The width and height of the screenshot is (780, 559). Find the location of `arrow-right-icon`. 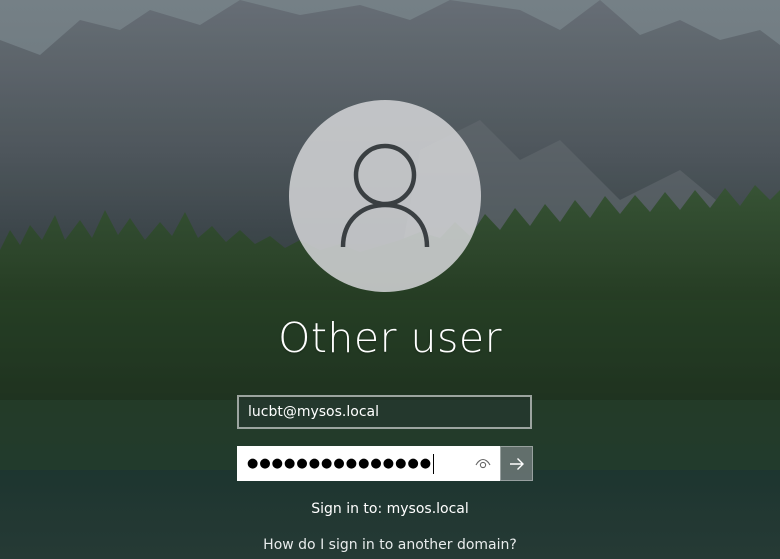

arrow-right-icon is located at coordinates (516, 463).